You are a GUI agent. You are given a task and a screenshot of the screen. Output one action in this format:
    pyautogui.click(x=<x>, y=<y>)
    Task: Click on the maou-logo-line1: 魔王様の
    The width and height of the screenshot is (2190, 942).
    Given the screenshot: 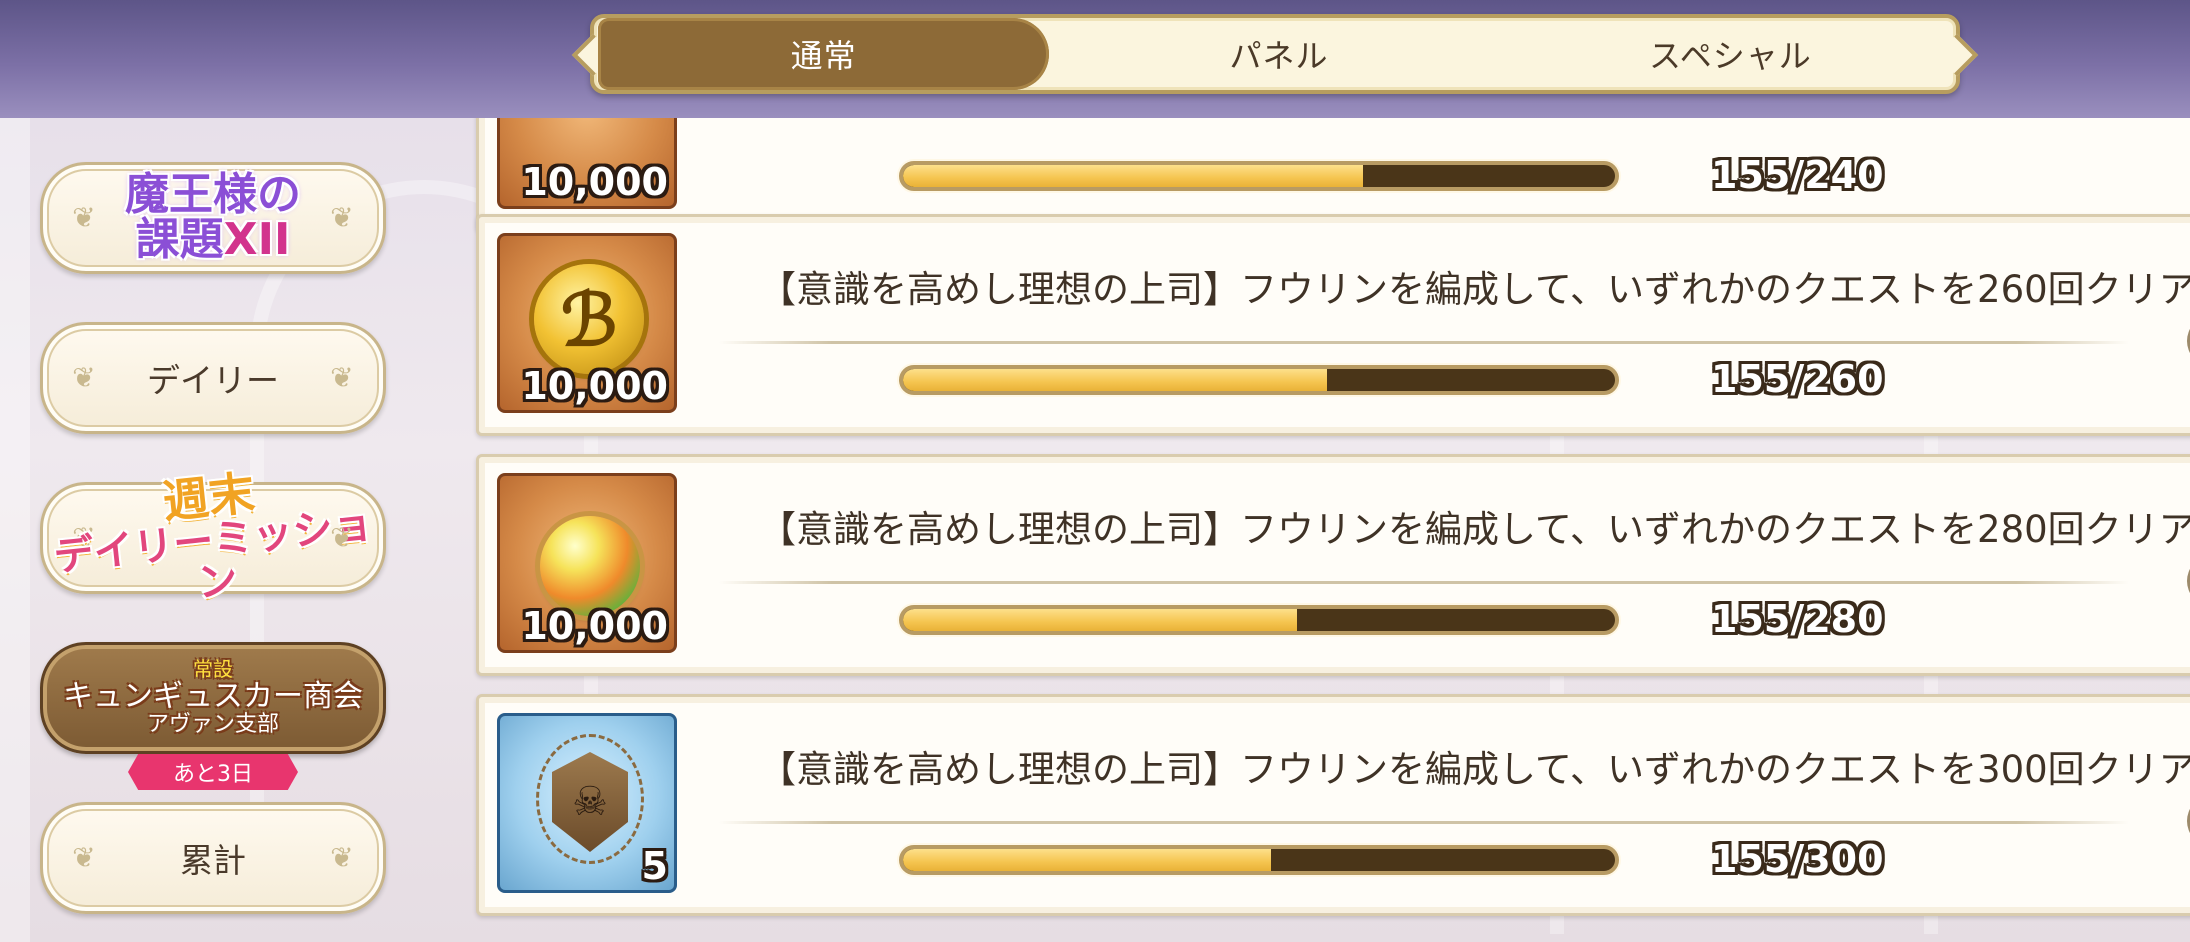 What is the action you would take?
    pyautogui.click(x=213, y=195)
    